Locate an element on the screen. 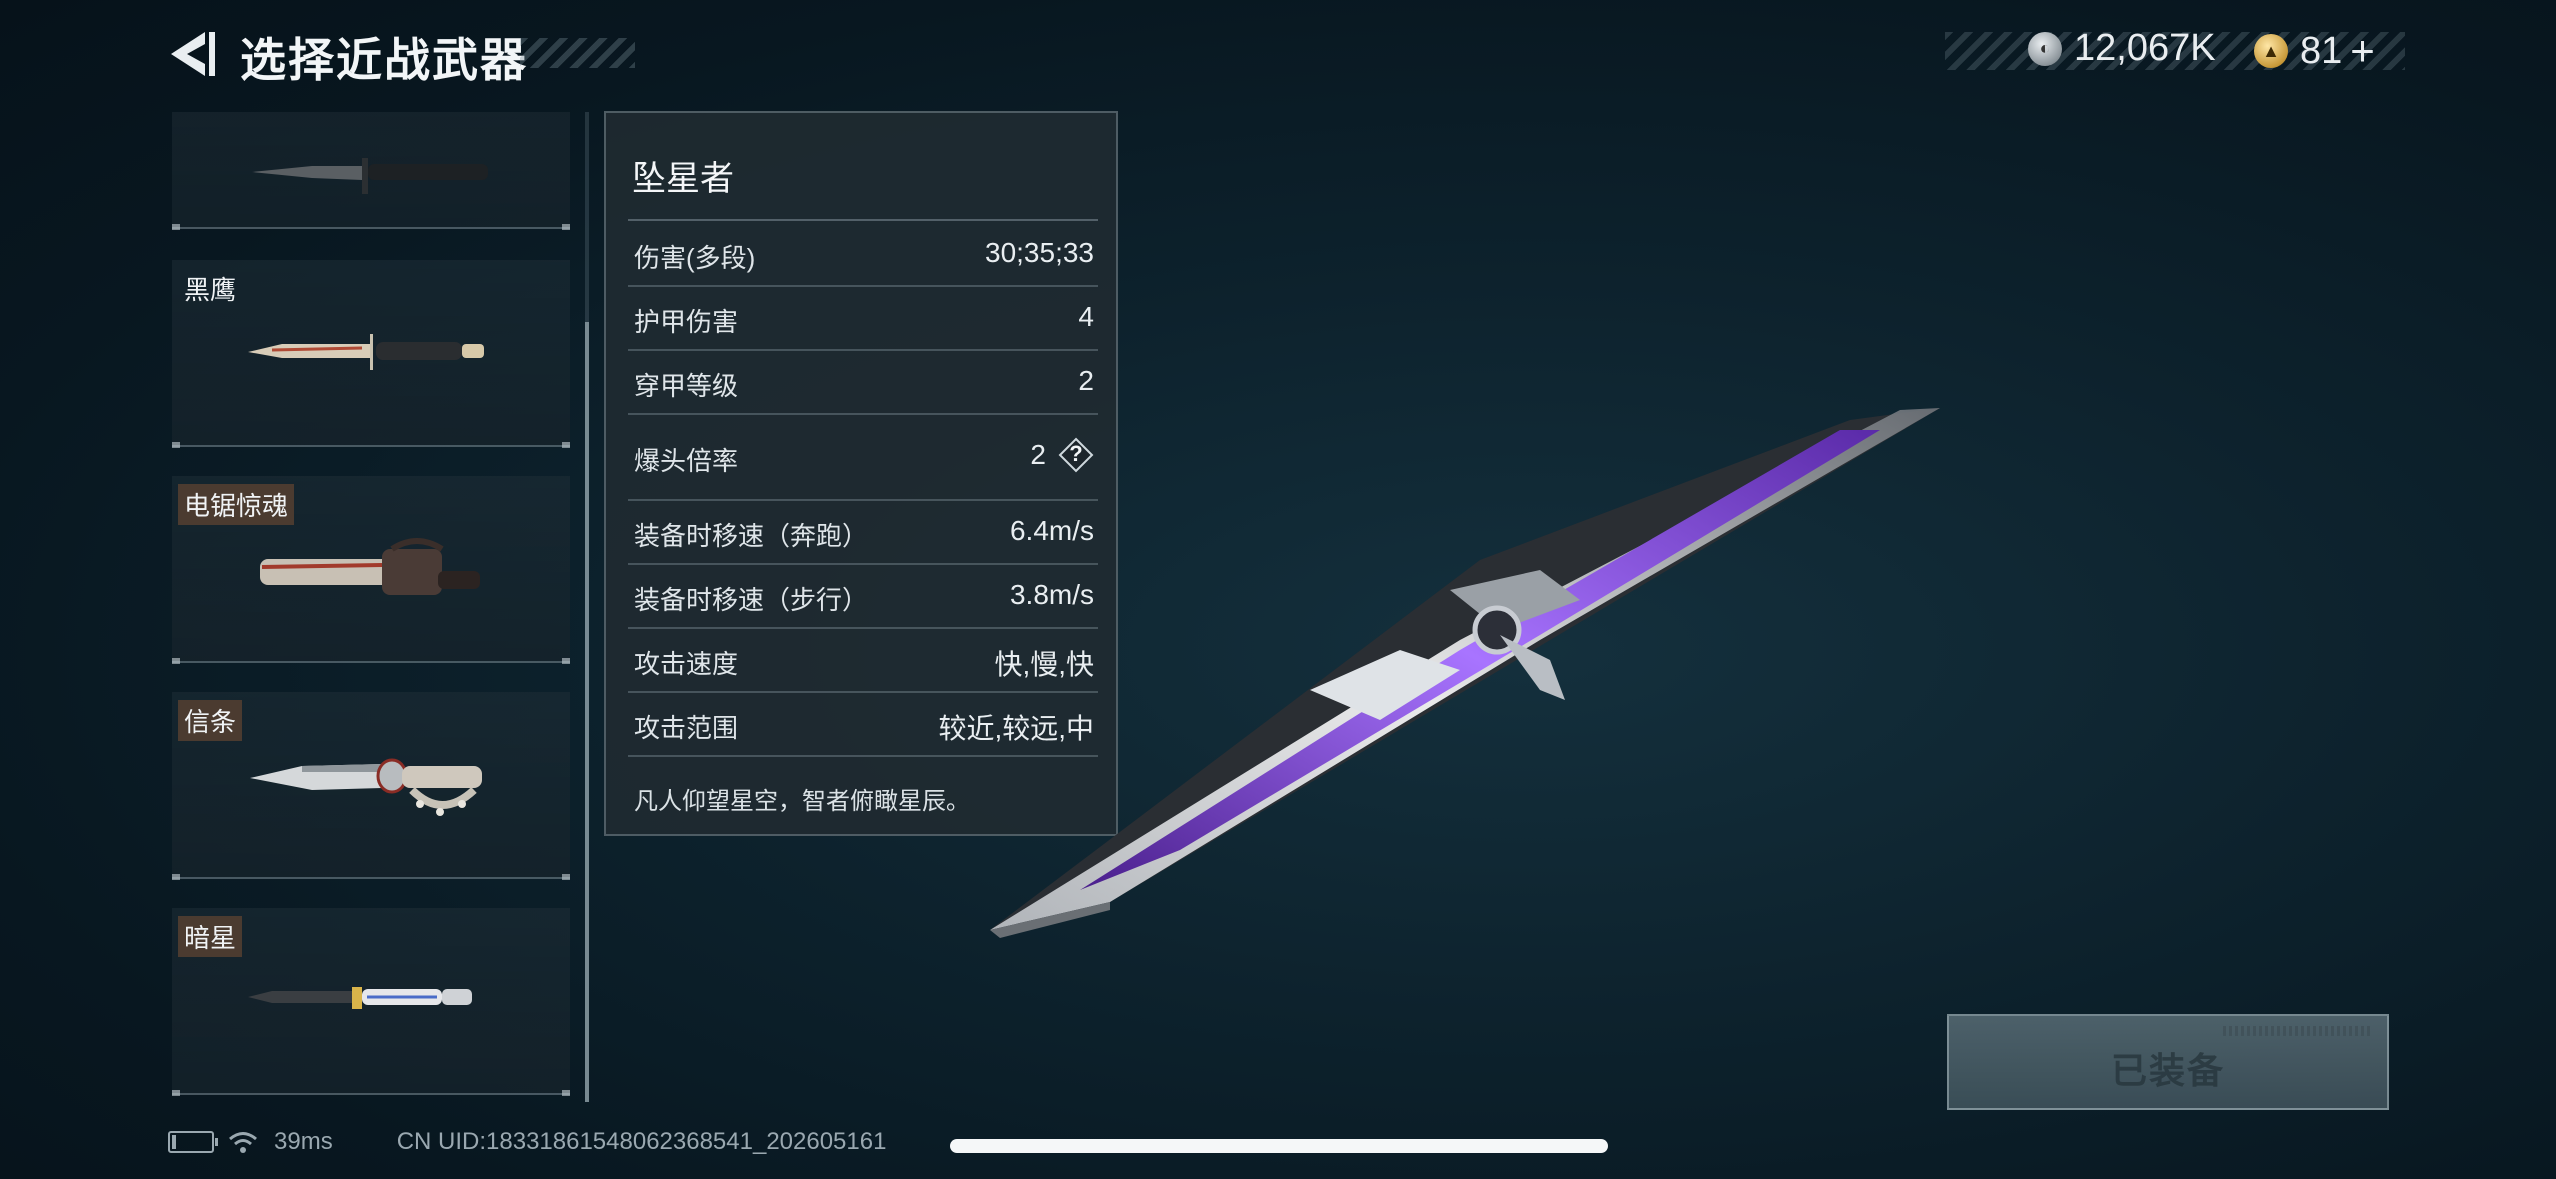 This screenshot has width=2556, height=1179. weapon-card-tenet: 信条 is located at coordinates (371, 786).